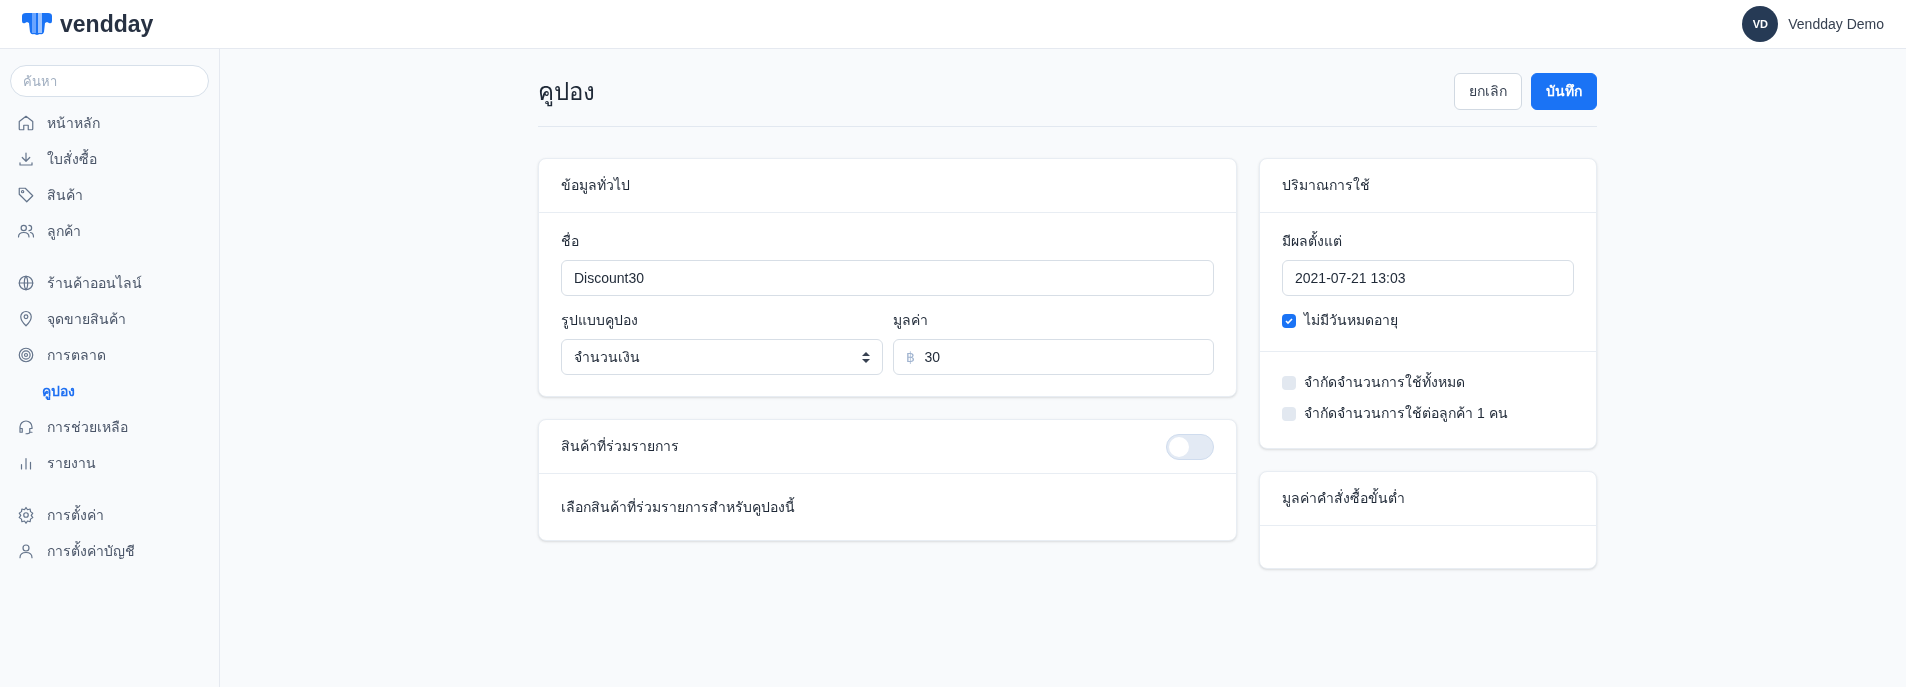 The image size is (1906, 687). Describe the element at coordinates (887, 278) in the screenshot. I see `name-input: Discount30` at that location.